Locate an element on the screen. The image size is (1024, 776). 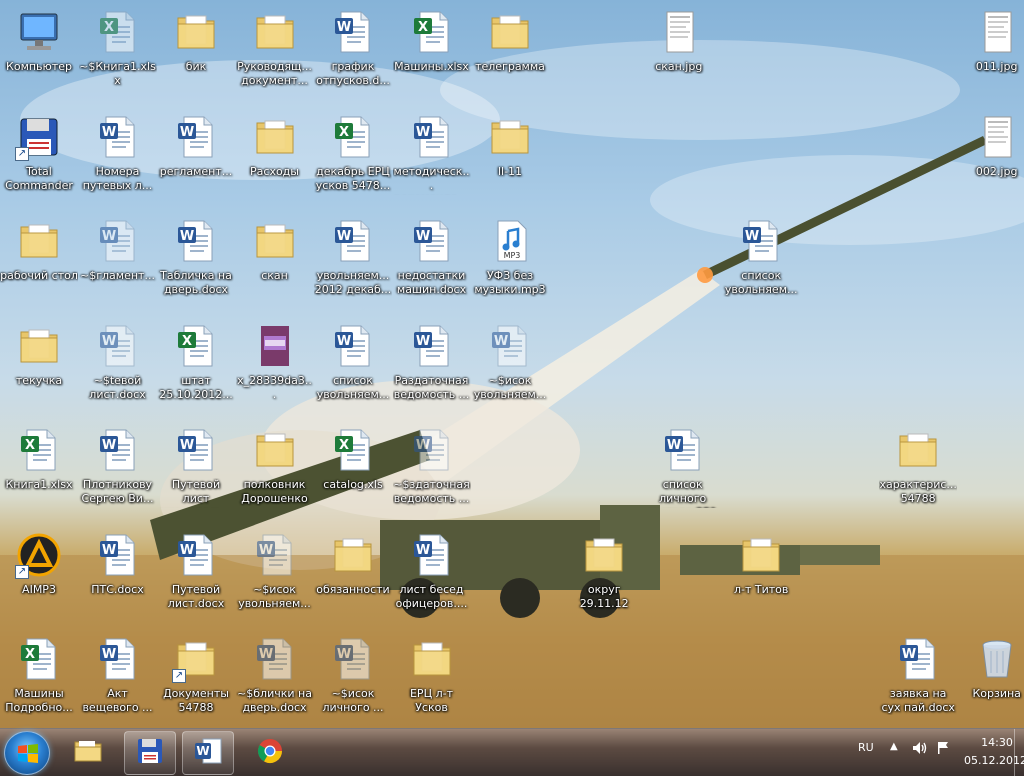
desktop-icon: Компьютер is located at coordinates (39, 52).